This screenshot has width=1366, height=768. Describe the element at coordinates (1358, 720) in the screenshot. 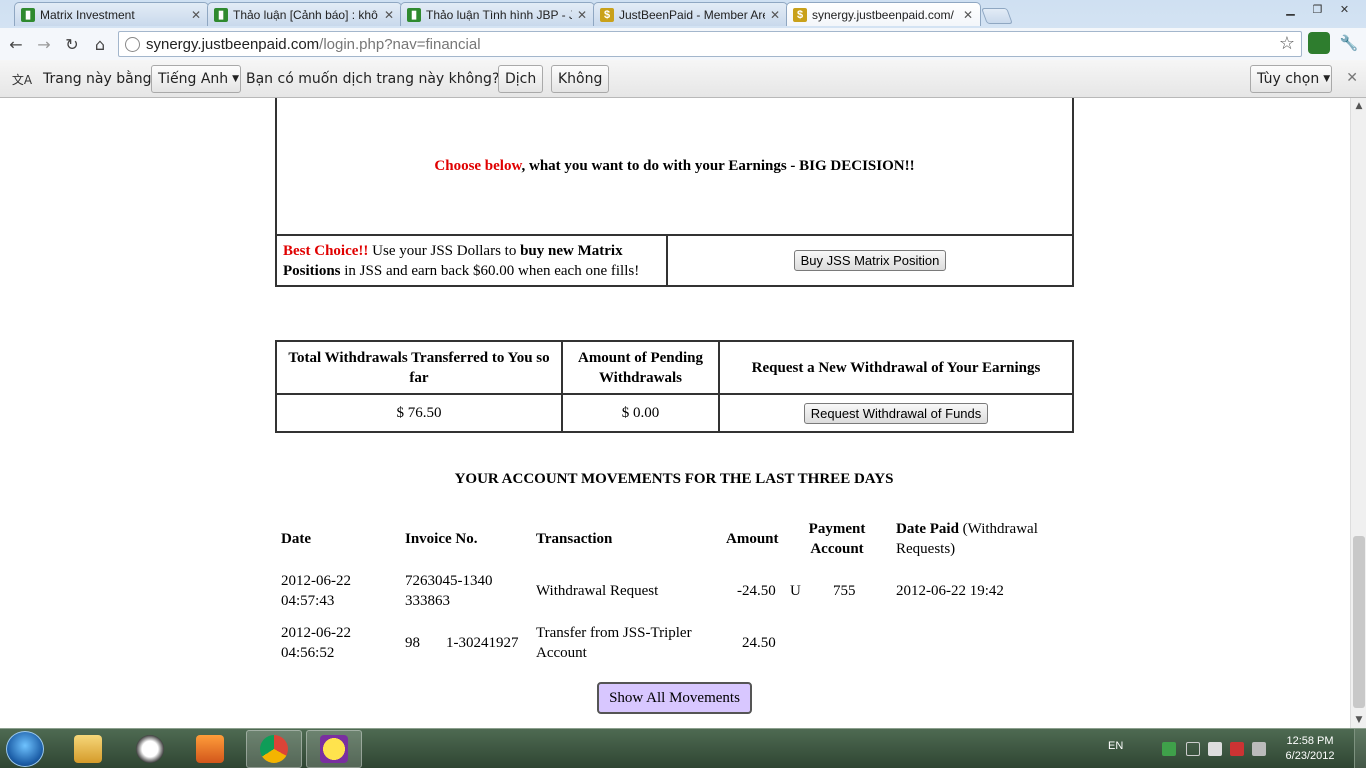

I see `scroll-down-icon: ▼` at that location.